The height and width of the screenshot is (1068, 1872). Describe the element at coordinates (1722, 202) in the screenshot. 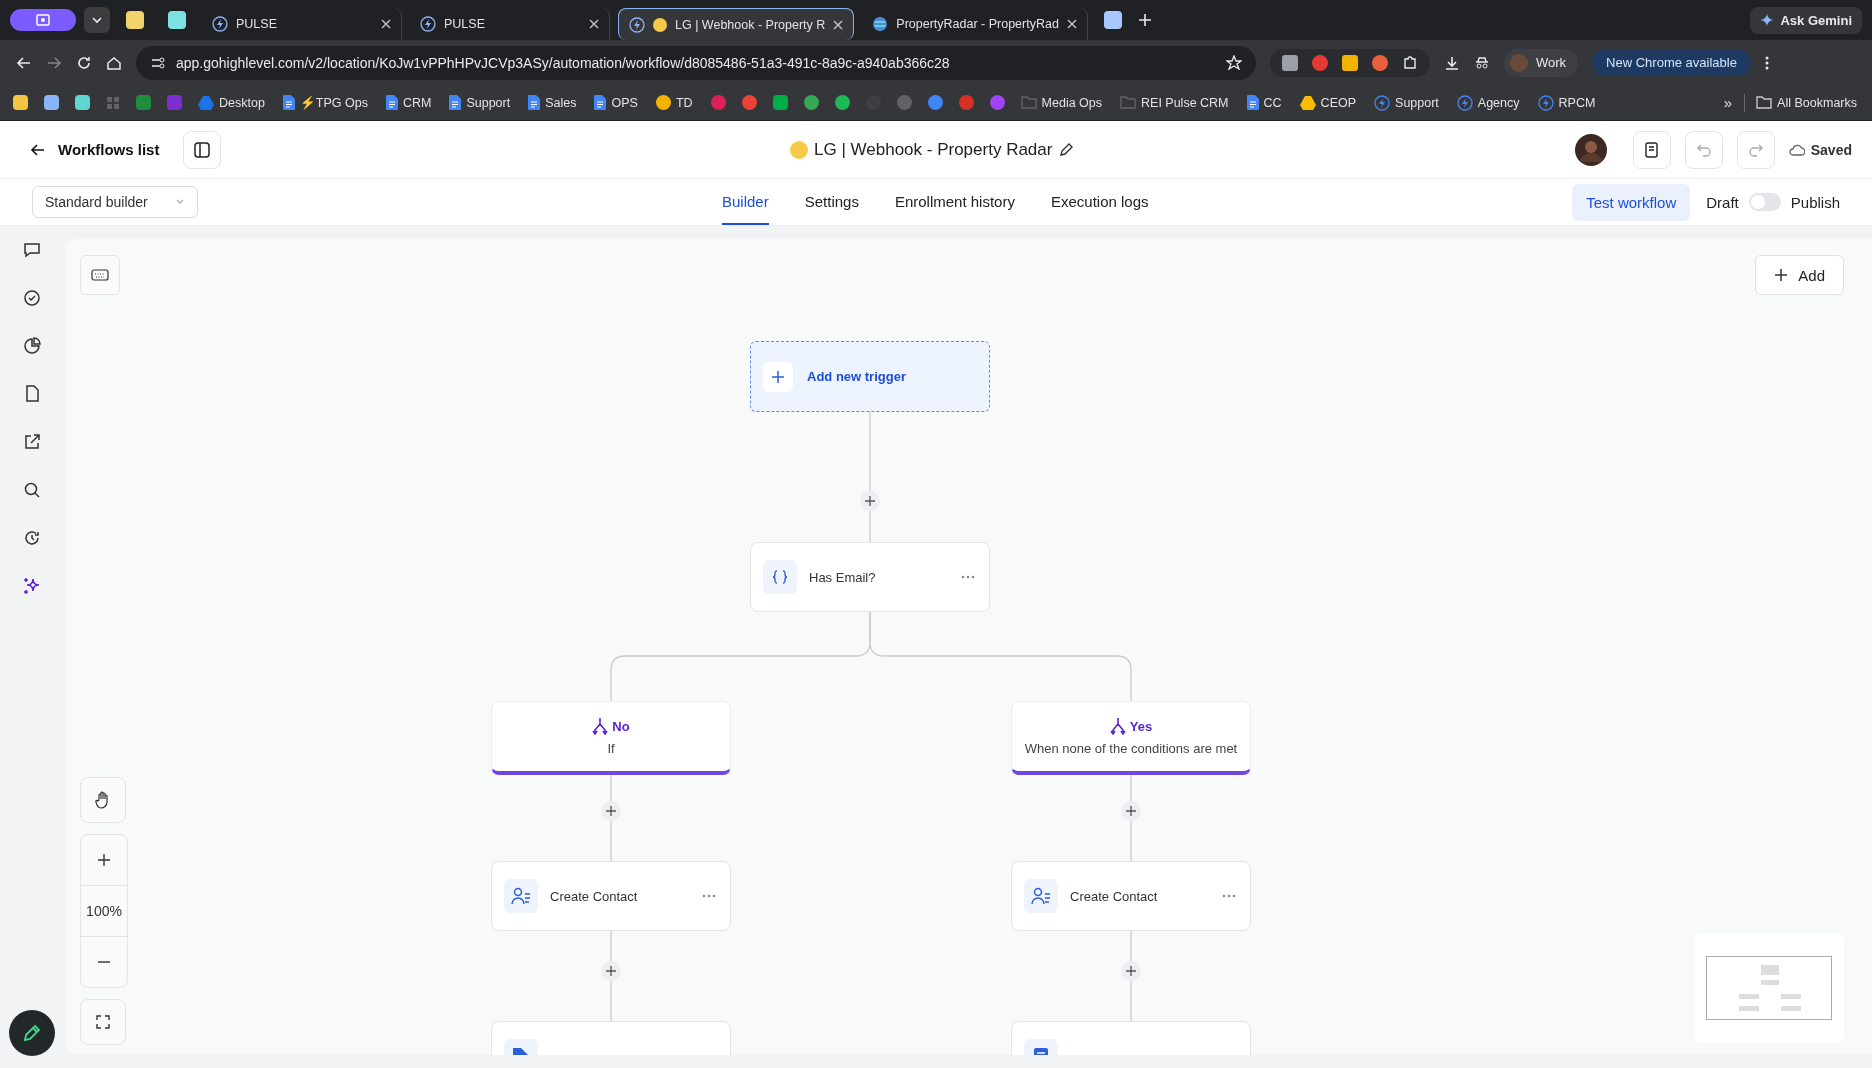

I see `draft-label: Draft` at that location.